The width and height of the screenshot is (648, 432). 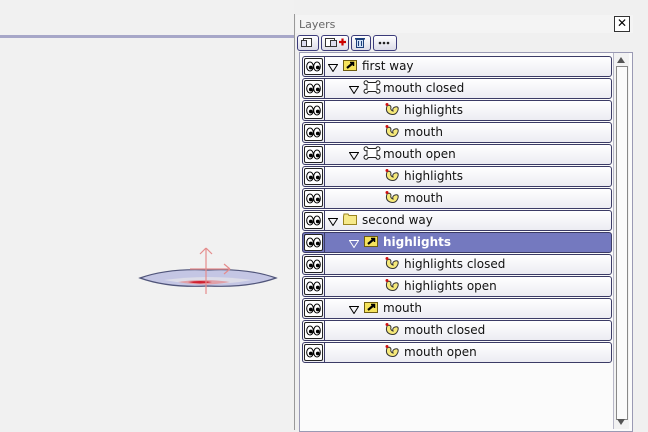 What do you see at coordinates (457, 66) in the screenshot?
I see `layer-row: first way` at bounding box center [457, 66].